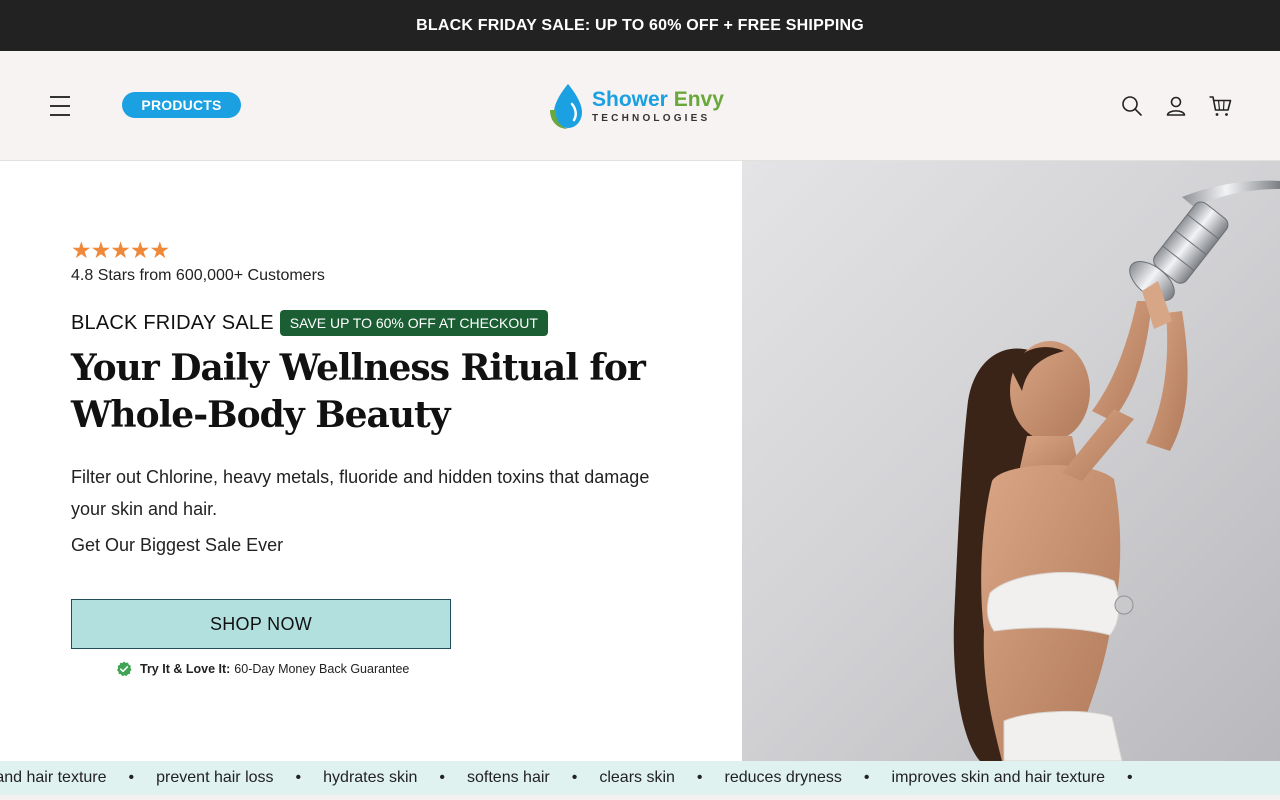  I want to click on star-rating-icon: ★★★★★, so click(120, 250).